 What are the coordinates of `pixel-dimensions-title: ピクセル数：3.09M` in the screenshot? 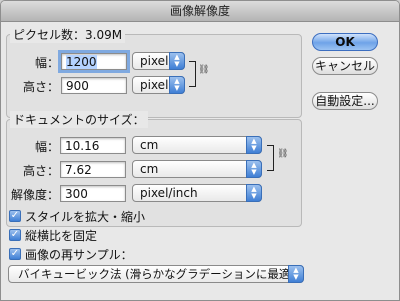 It's located at (68, 34).